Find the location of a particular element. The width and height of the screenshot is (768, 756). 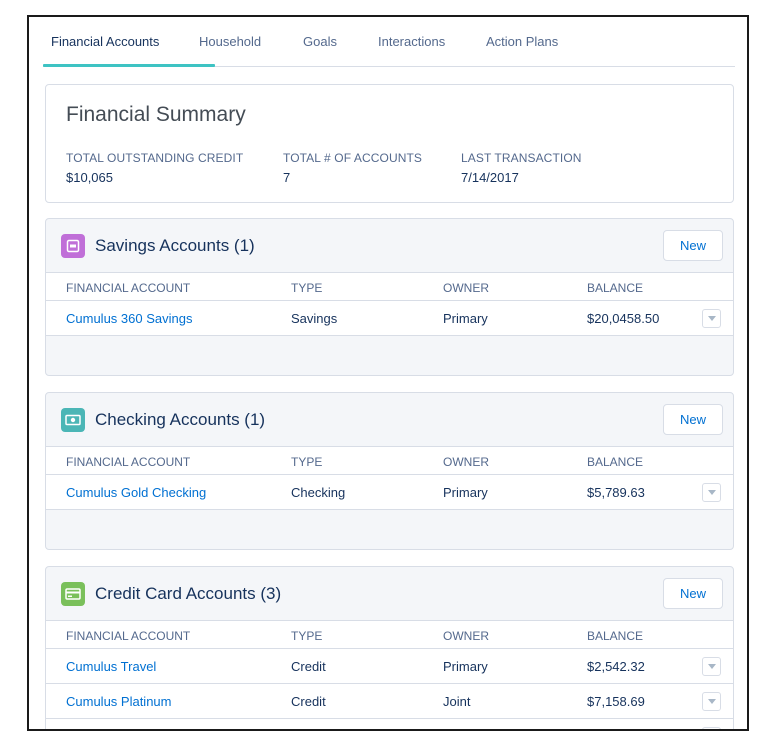

last-transaction: LAST TRANSACTION 7/14/2017 is located at coordinates (521, 168).